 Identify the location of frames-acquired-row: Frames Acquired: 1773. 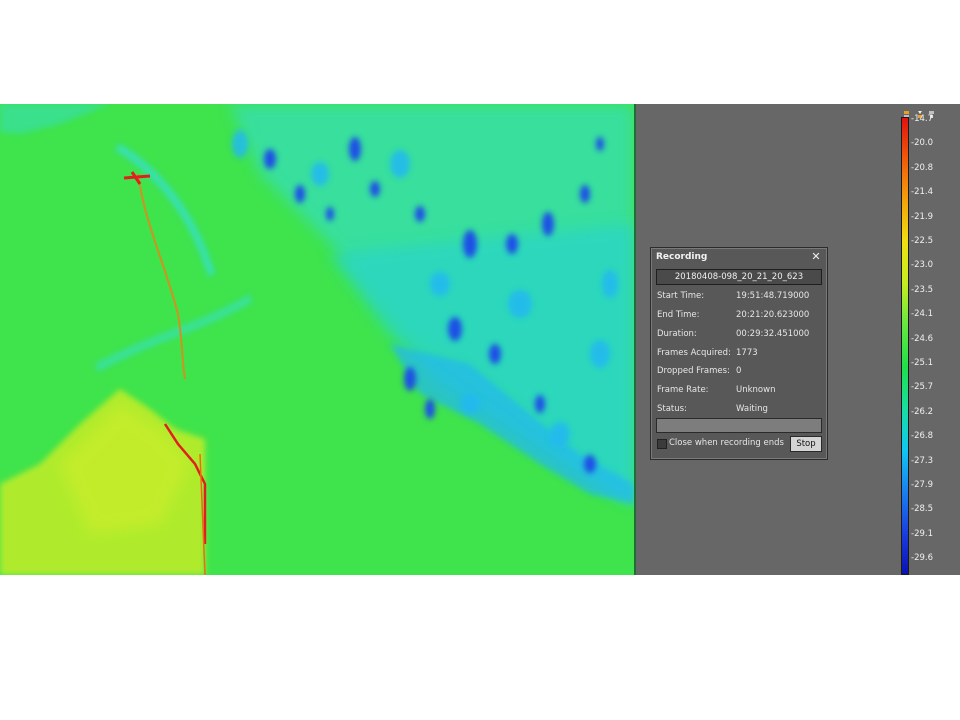
(739, 354).